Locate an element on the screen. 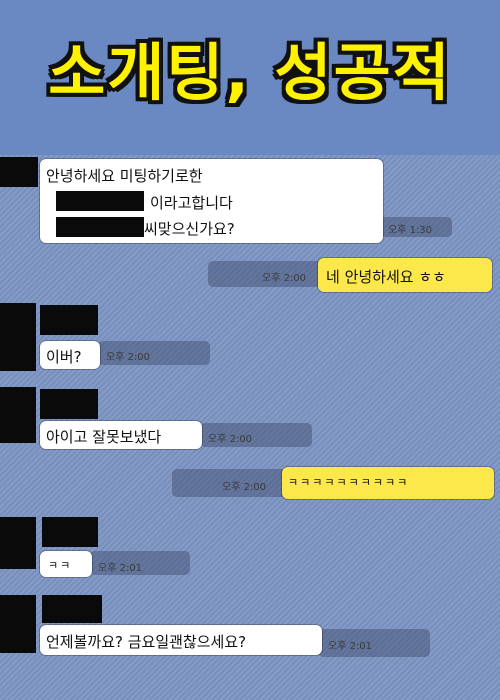  message-text: 네 안녕하세요 ㅎㅎ is located at coordinates (386, 277).